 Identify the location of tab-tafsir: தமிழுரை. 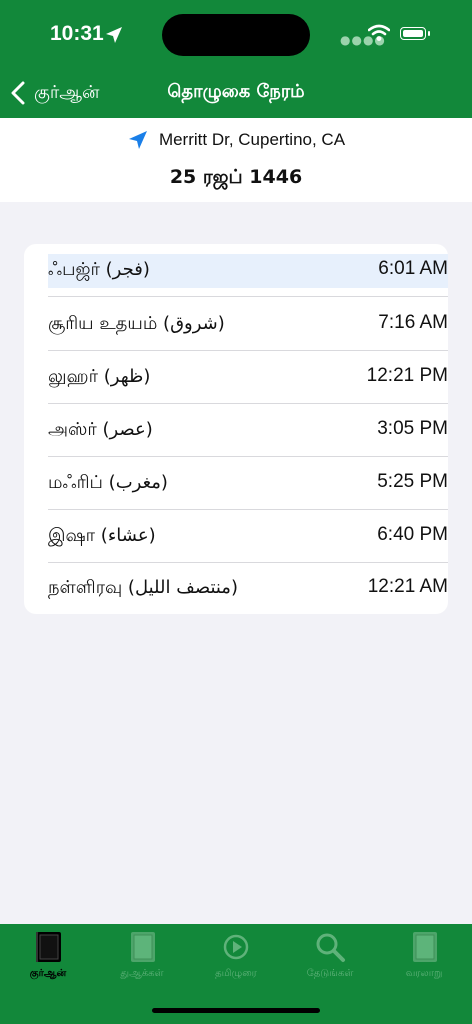
(236, 960).